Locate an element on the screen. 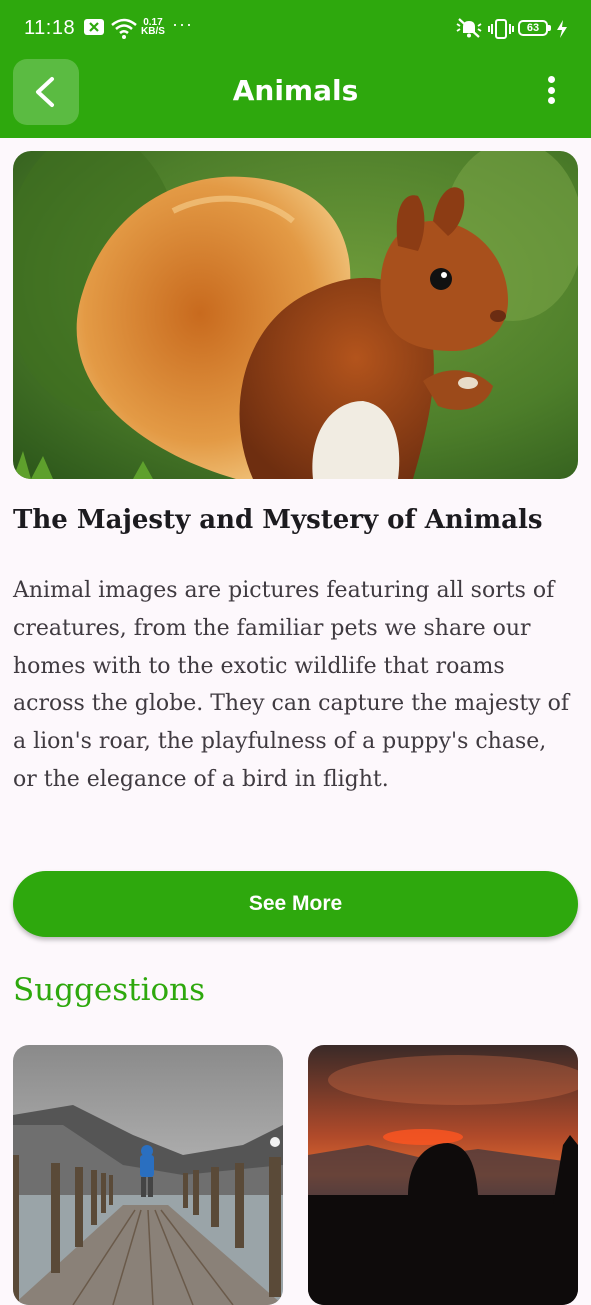 The width and height of the screenshot is (591, 1305). page-title: Animals is located at coordinates (295, 90).